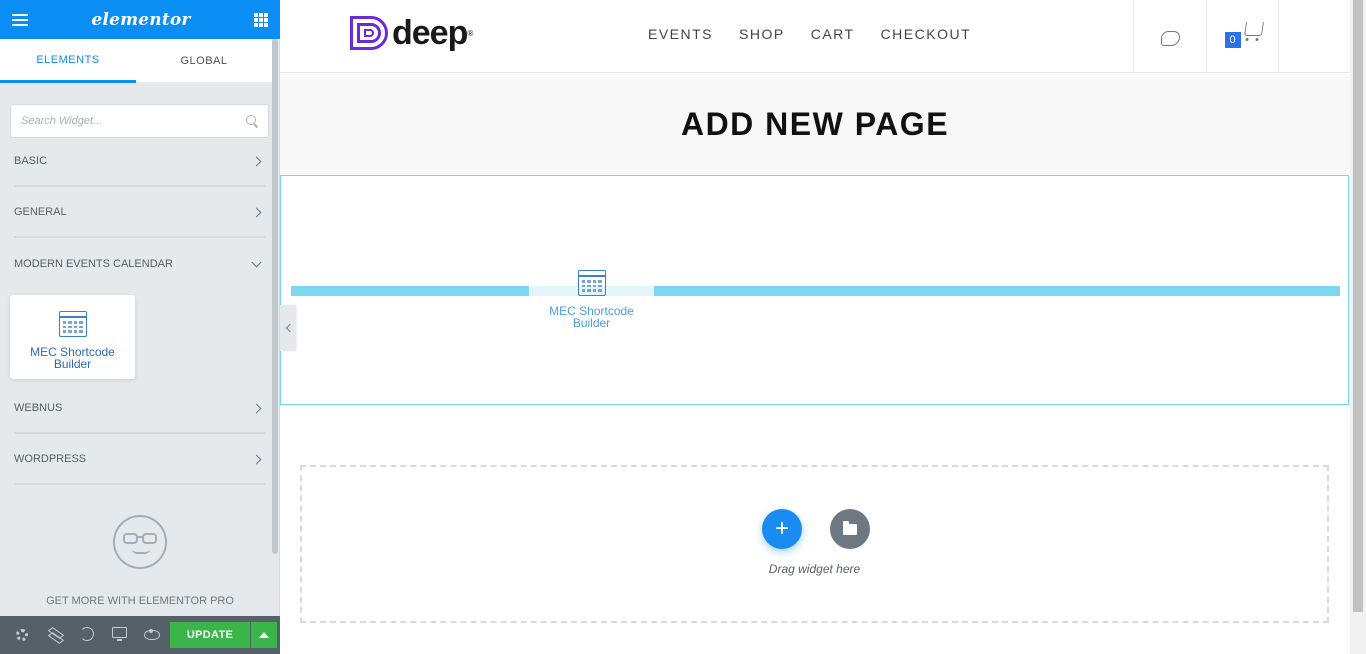 This screenshot has height=654, width=1366. I want to click on panel-footer: UPDATE, so click(140, 635).